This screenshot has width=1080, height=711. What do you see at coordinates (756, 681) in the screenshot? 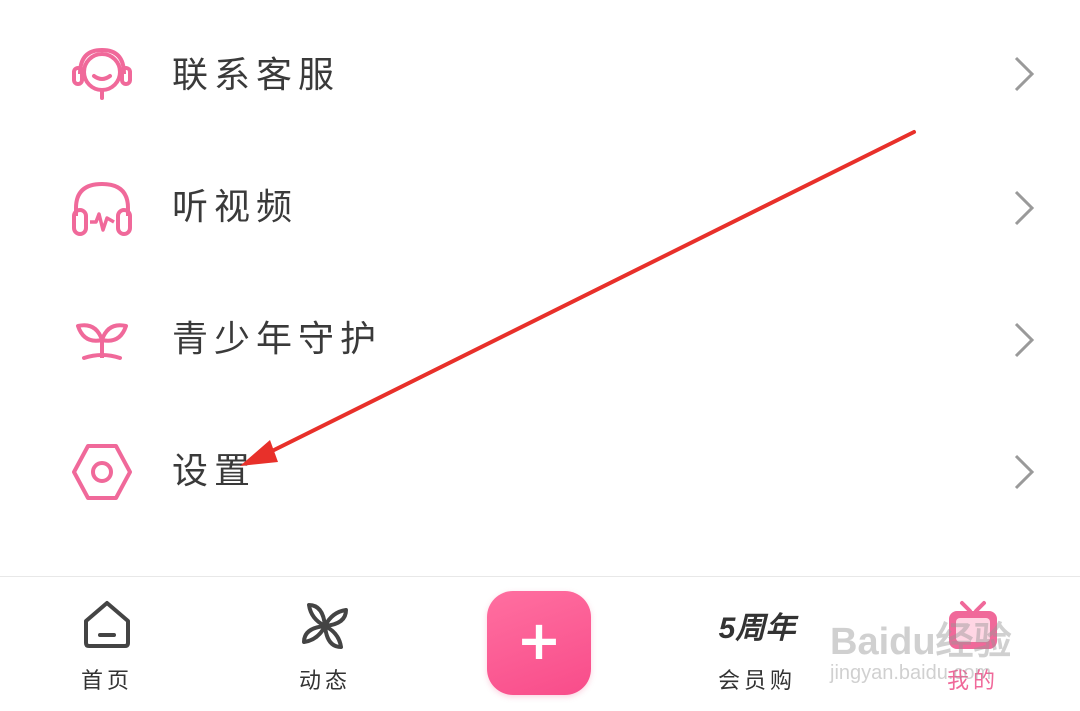
I see `tab-label: 会员购` at bounding box center [756, 681].